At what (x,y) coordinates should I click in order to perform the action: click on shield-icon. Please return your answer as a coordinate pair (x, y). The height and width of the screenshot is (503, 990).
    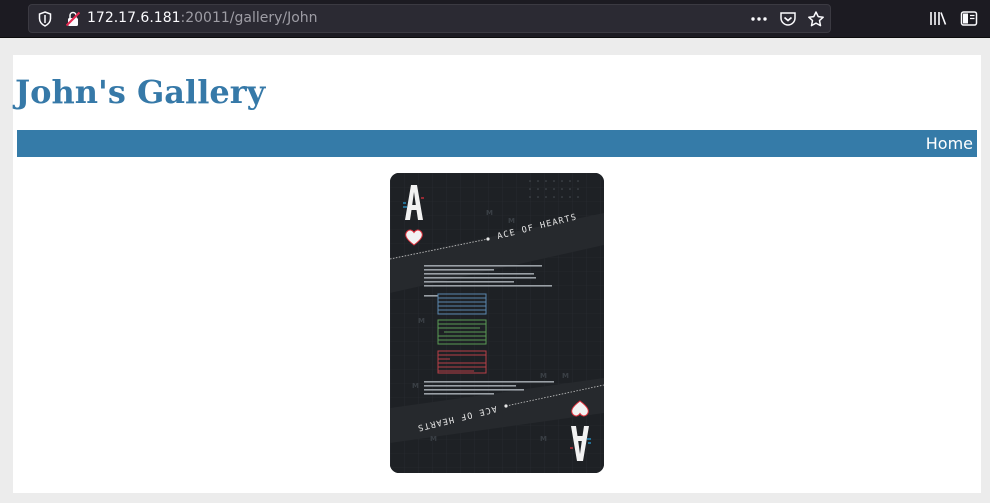
    Looking at the image, I should click on (45, 19).